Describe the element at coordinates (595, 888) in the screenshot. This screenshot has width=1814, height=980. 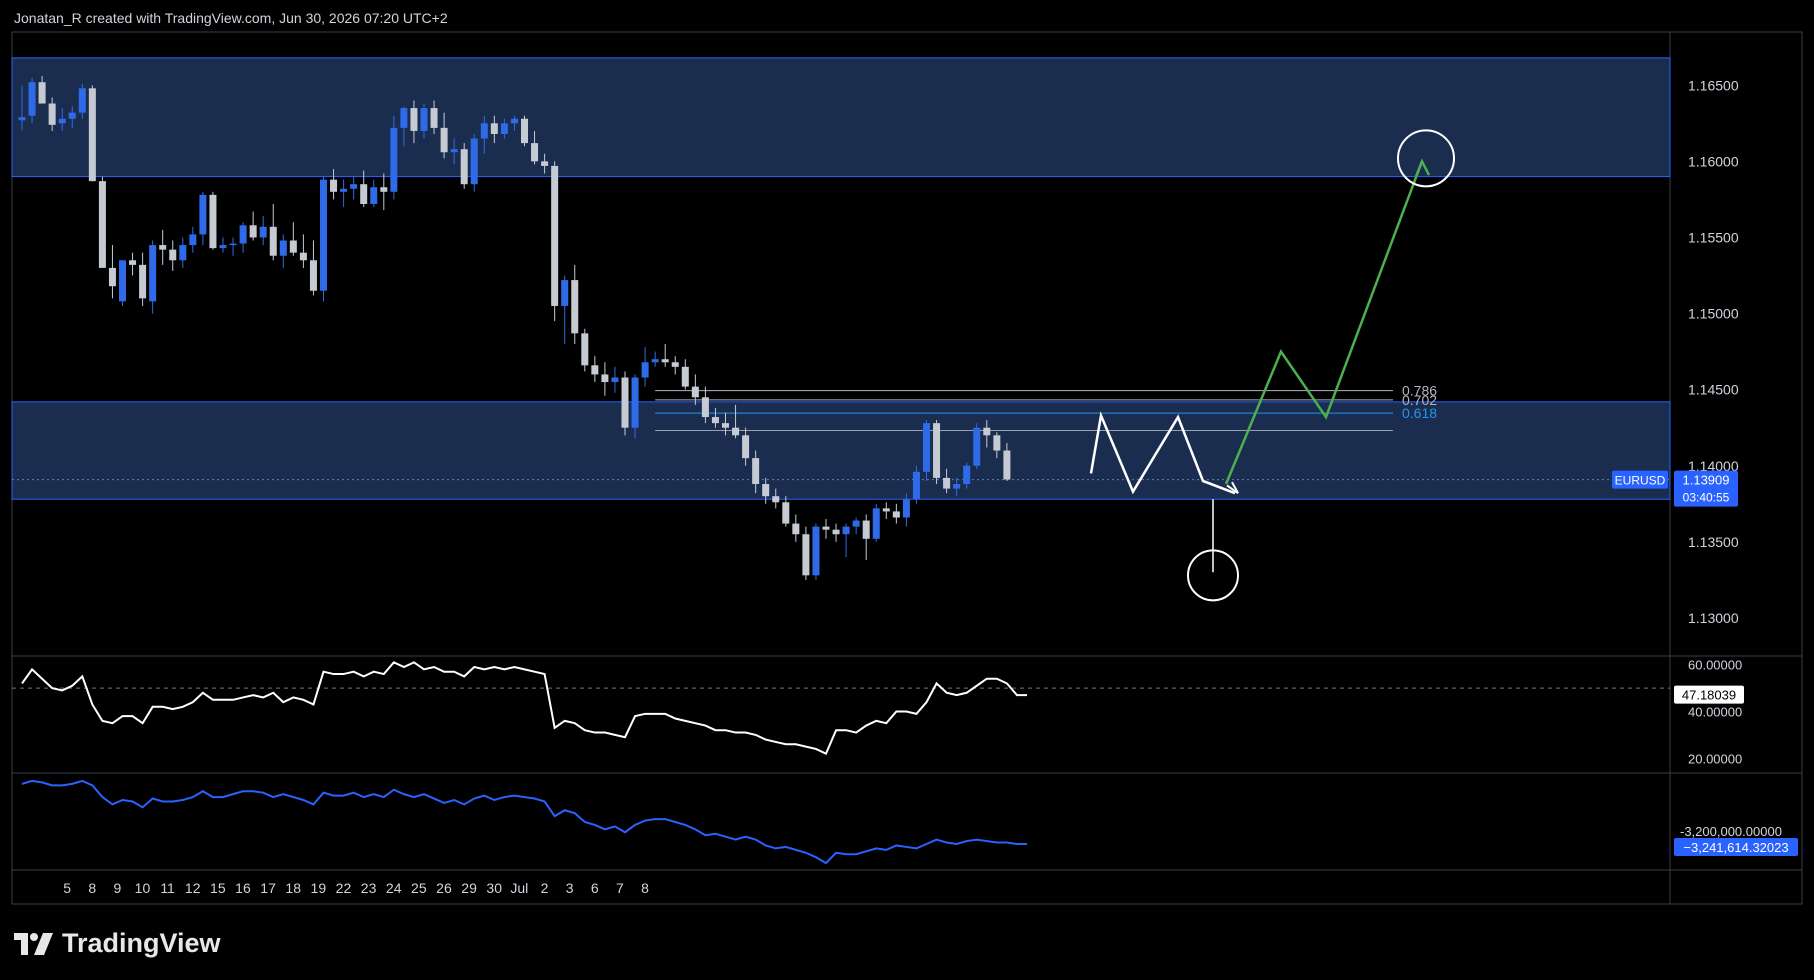
I see `time-tick: 6` at that location.